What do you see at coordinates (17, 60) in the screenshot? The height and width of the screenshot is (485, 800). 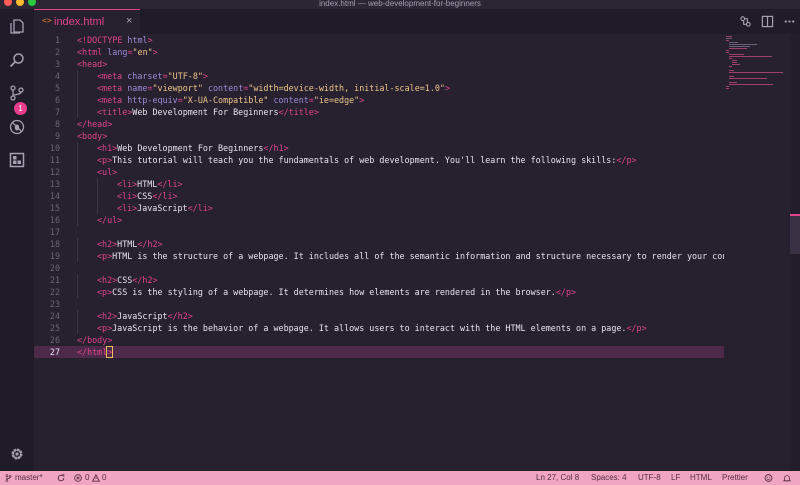 I see `search-icon` at bounding box center [17, 60].